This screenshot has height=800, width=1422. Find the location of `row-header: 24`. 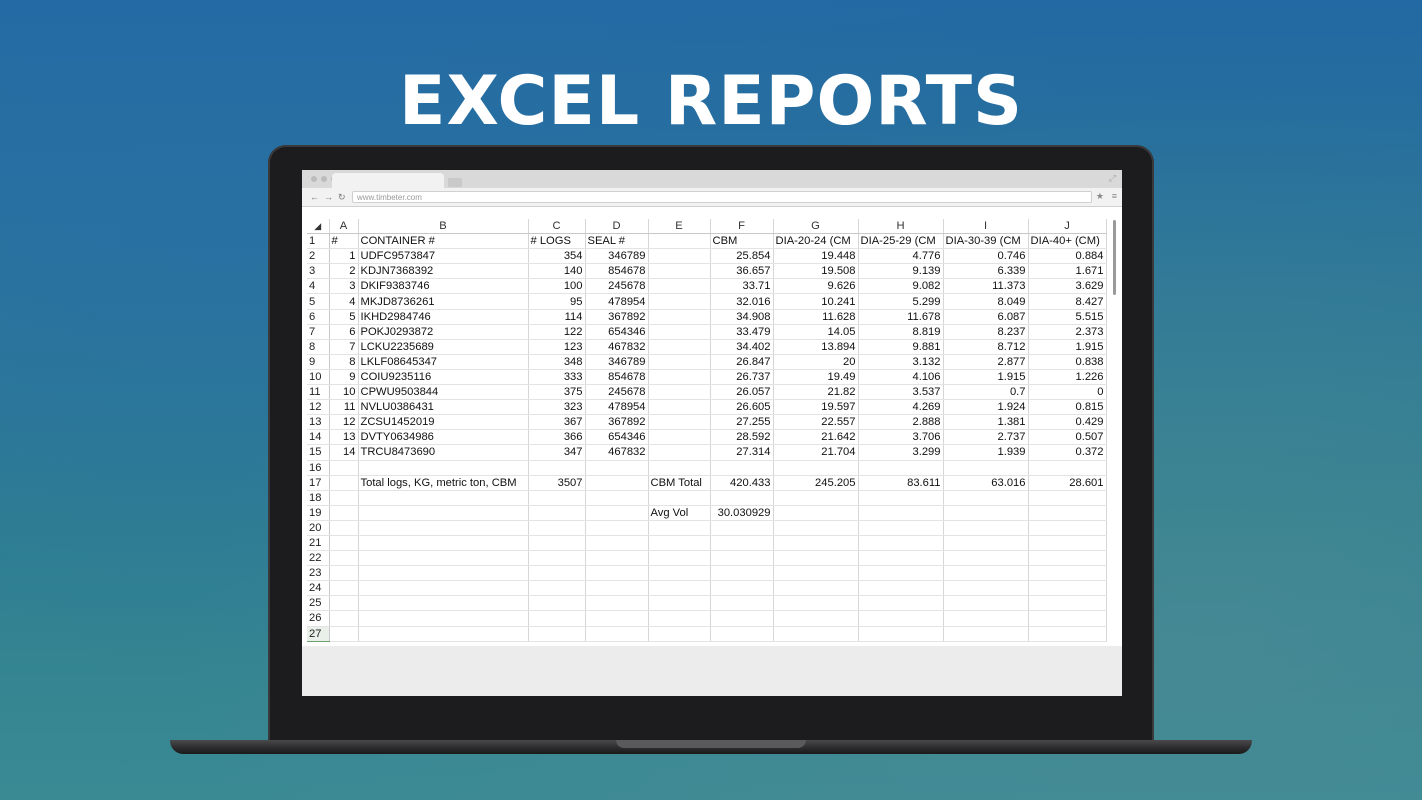

row-header: 24 is located at coordinates (318, 588).